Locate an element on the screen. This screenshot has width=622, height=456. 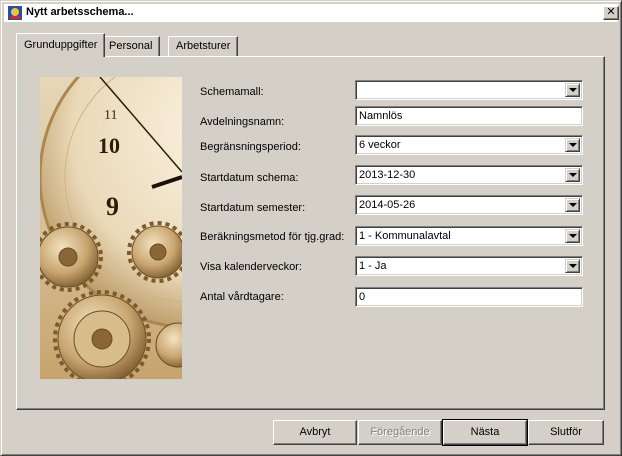
startdatum-schema-select: 2013-12-30 is located at coordinates (469, 175).